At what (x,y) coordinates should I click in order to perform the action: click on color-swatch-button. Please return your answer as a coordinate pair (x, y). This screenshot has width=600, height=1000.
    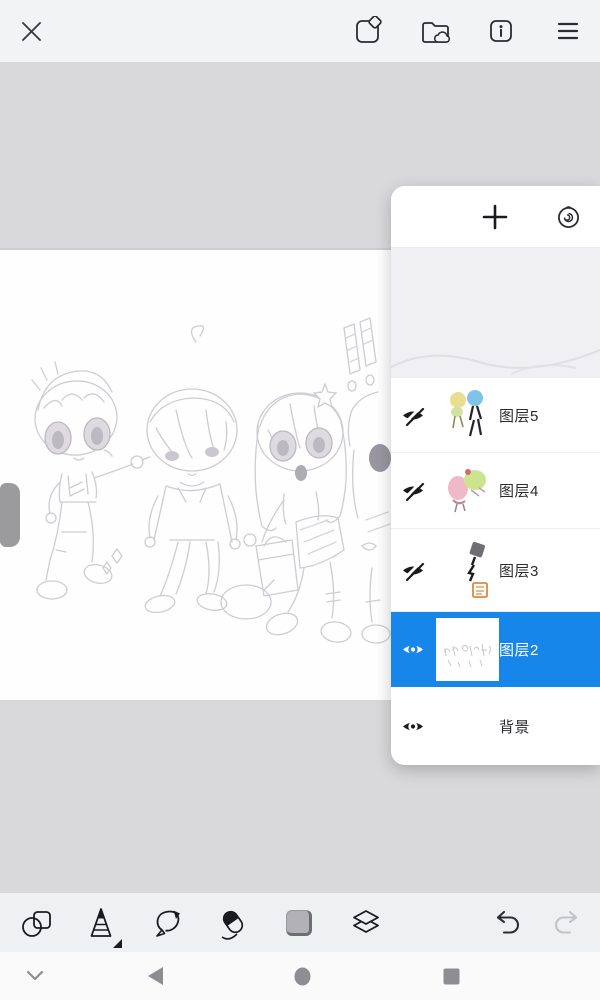
    Looking at the image, I should click on (299, 923).